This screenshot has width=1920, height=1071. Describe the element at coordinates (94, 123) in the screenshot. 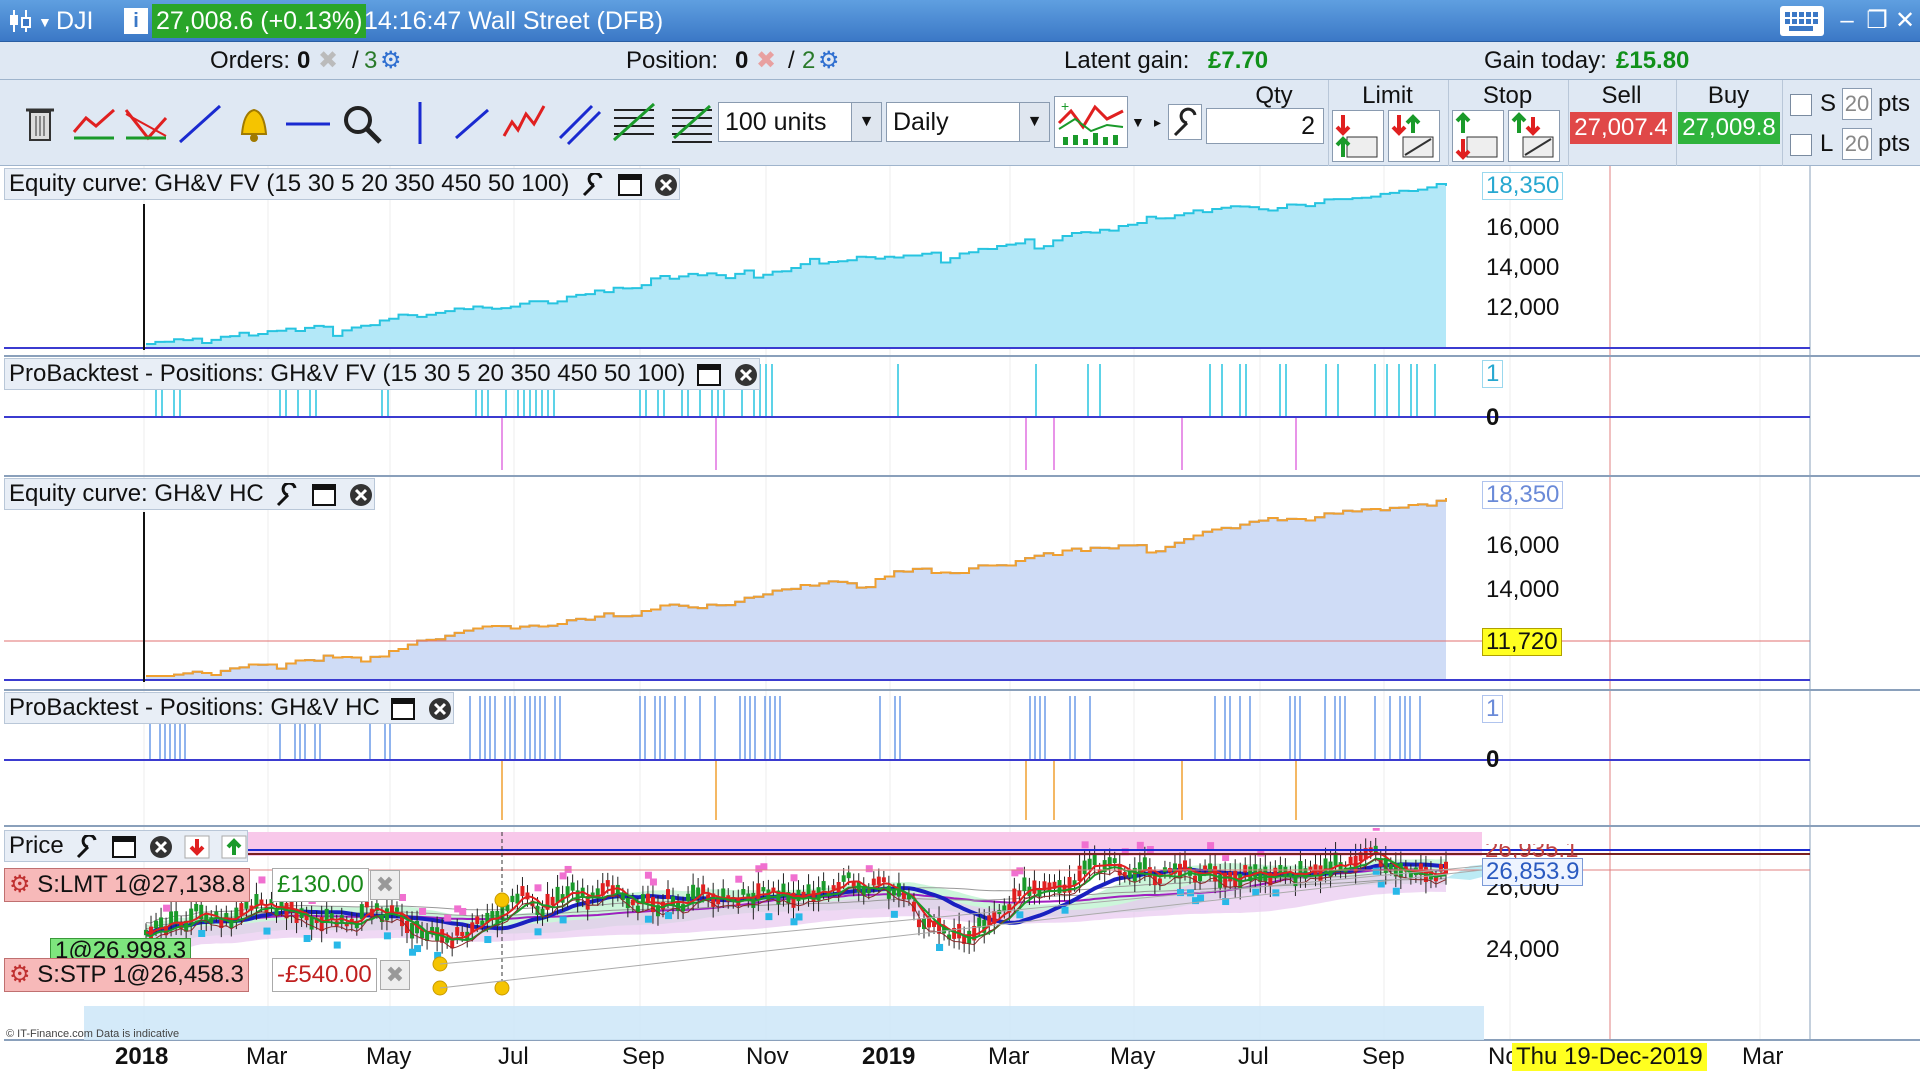

I see `trend-channel-icon` at that location.